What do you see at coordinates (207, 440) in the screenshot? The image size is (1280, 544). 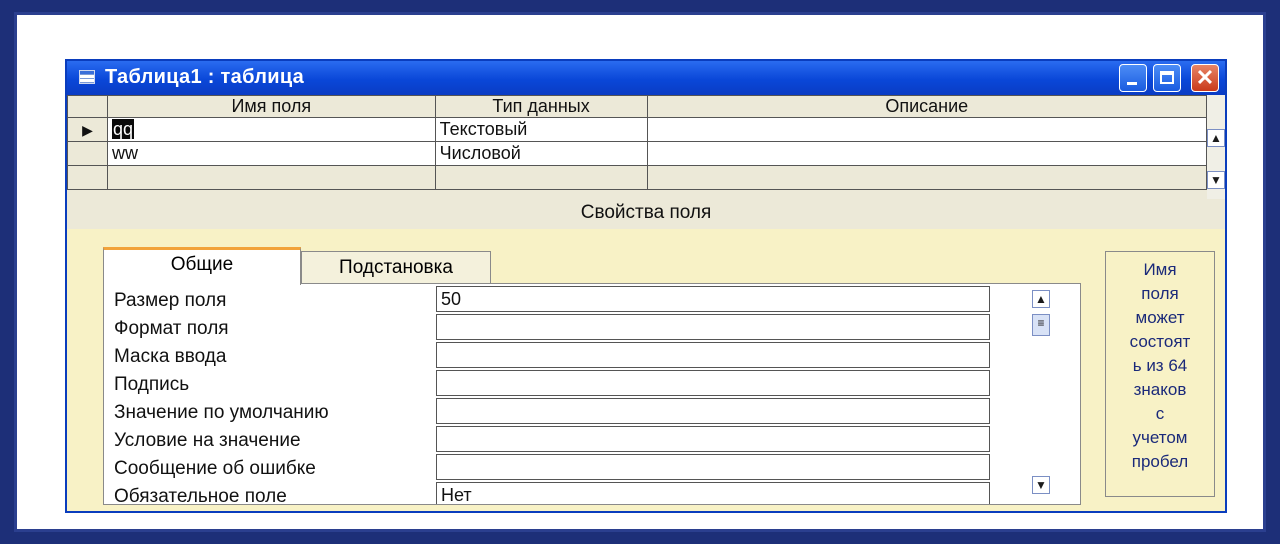 I see `property-label: Условие на значение` at bounding box center [207, 440].